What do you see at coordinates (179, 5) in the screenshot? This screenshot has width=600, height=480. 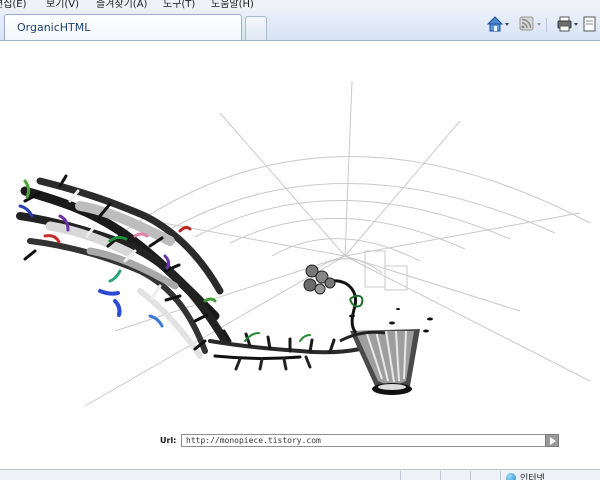 I see `menu-tools: 도구(T)` at bounding box center [179, 5].